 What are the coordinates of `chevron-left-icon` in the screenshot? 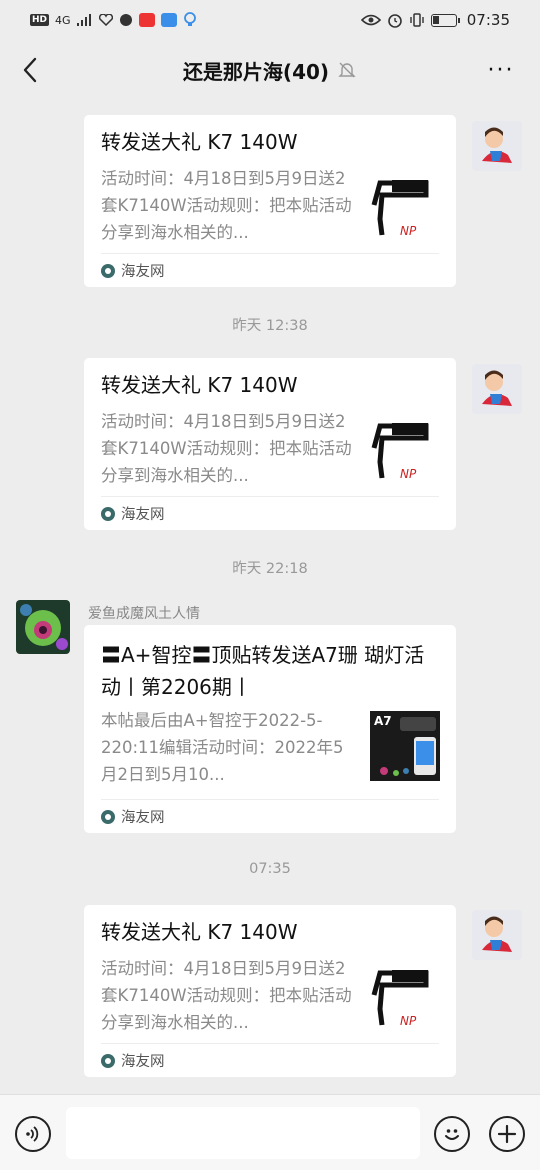 It's located at (30, 70).